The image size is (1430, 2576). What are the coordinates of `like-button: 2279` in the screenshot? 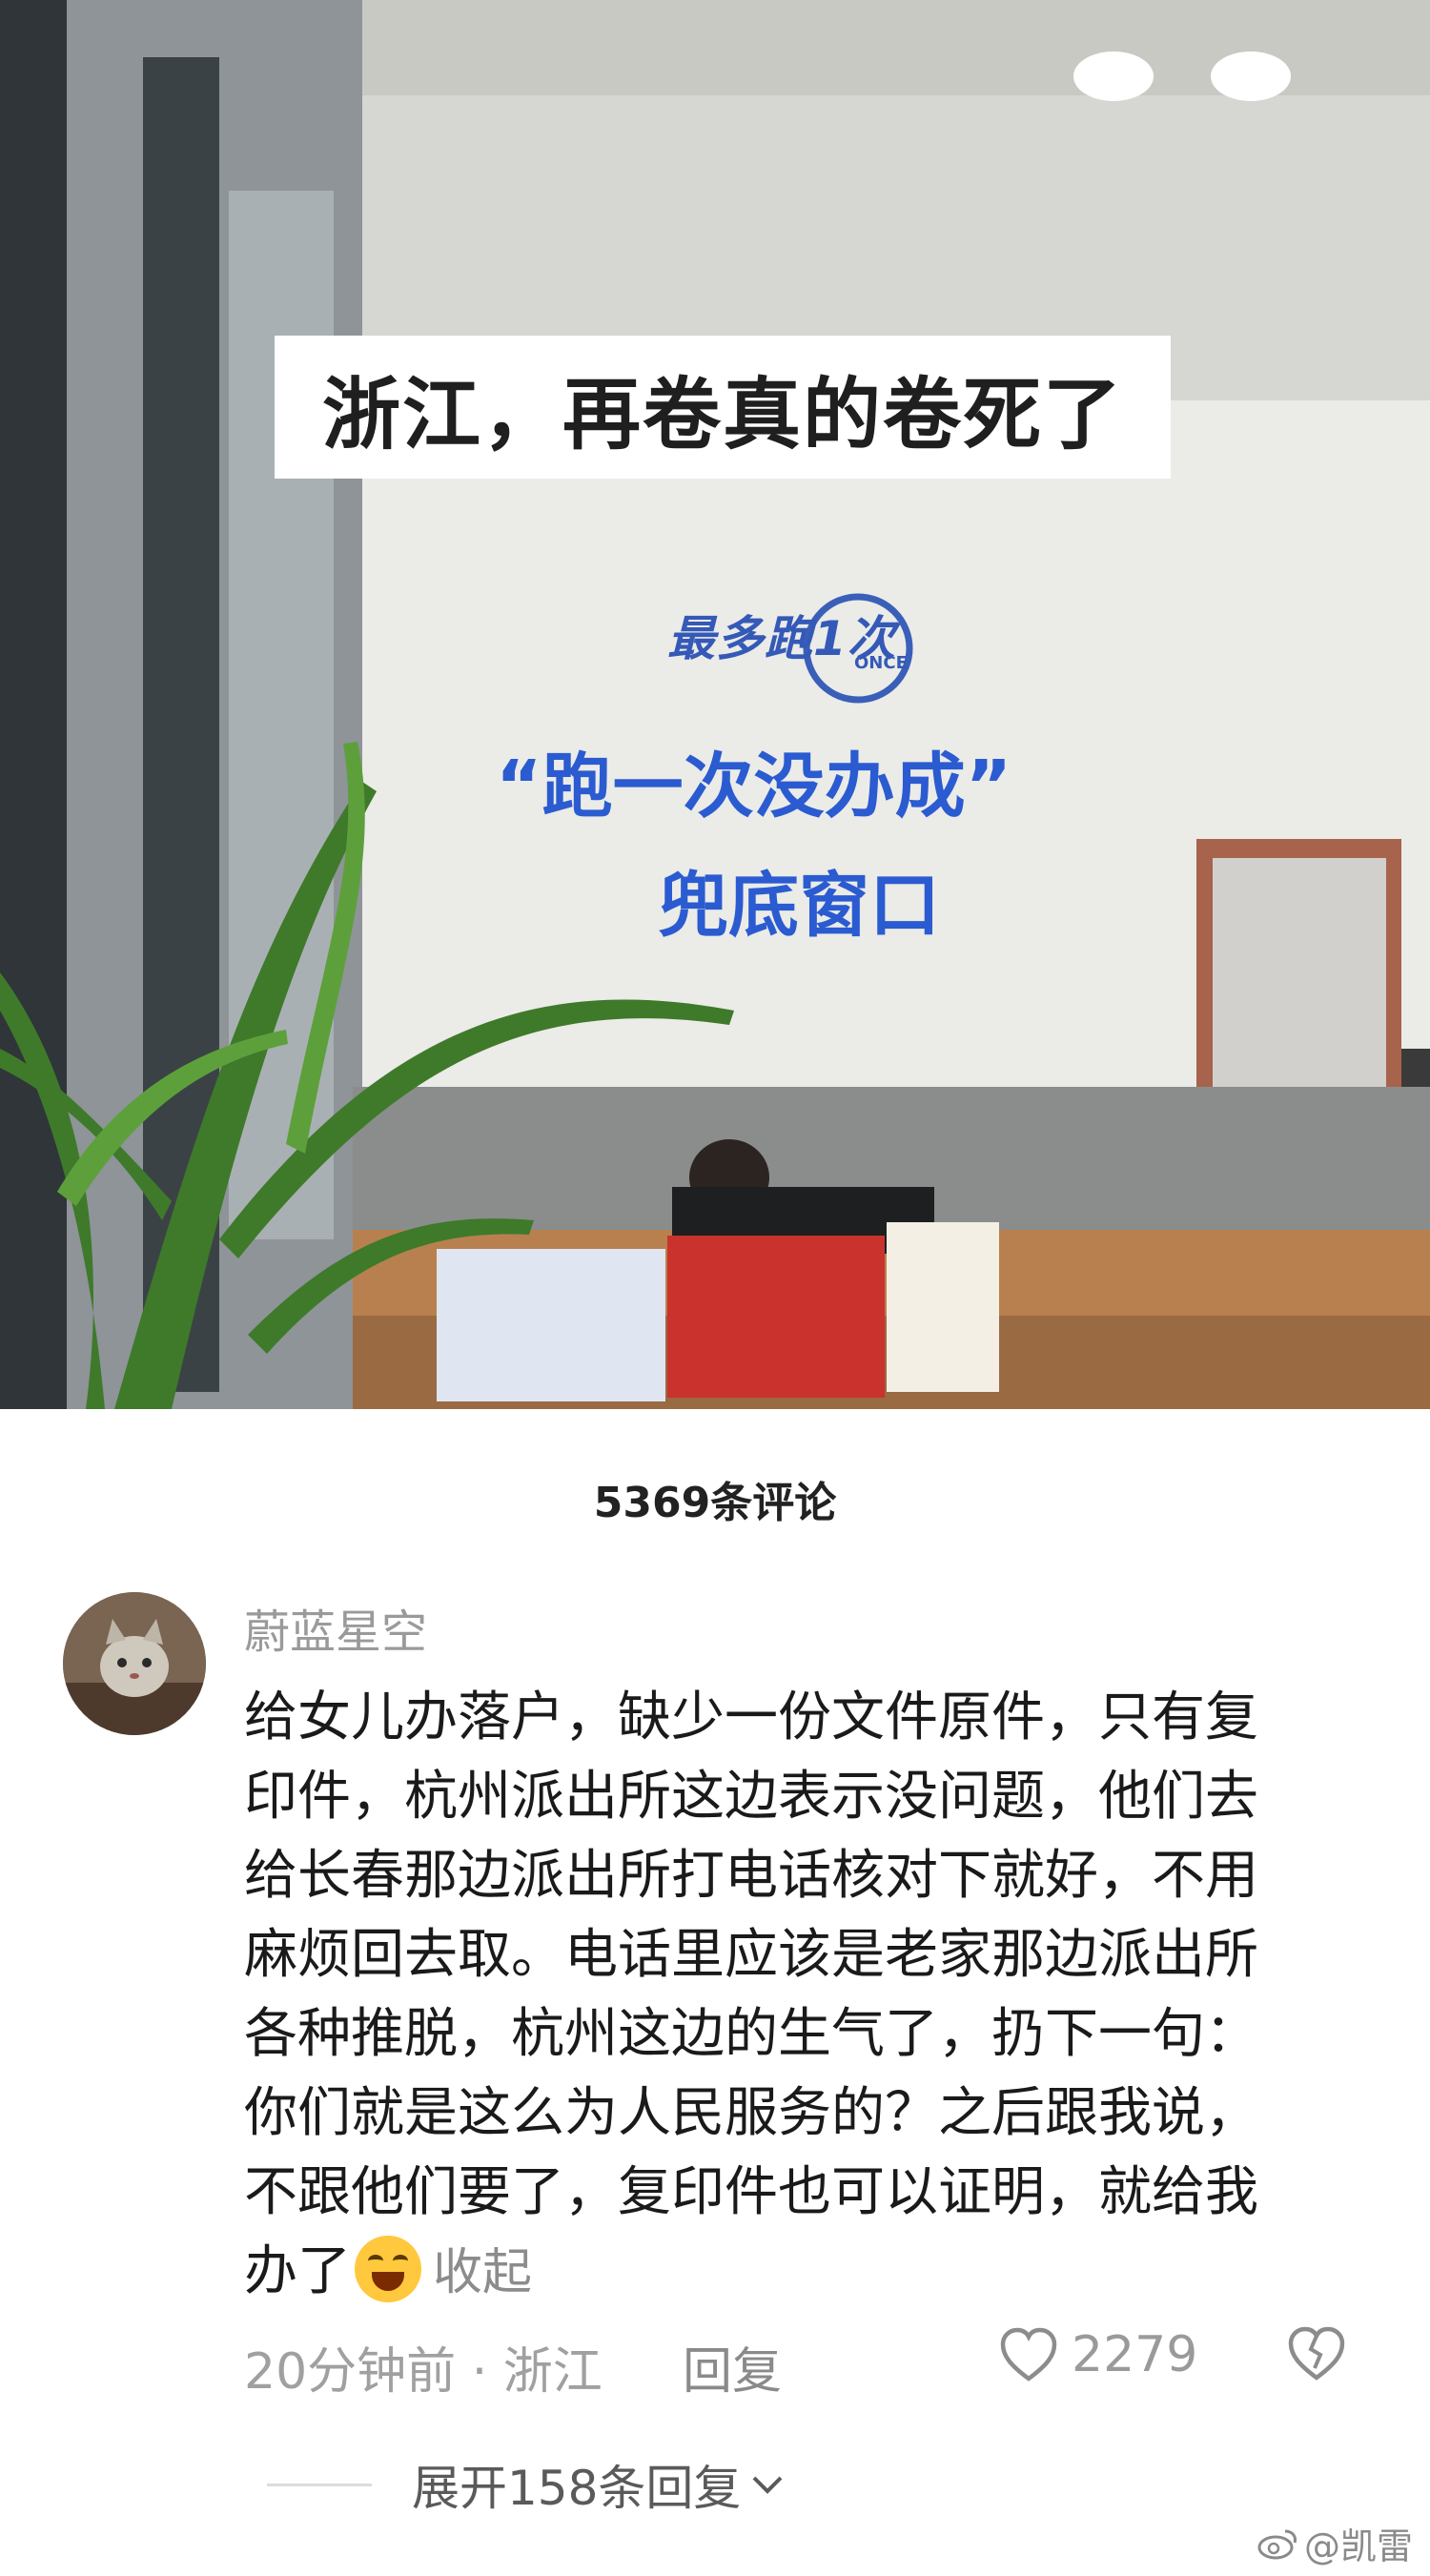 It's located at (1098, 2354).